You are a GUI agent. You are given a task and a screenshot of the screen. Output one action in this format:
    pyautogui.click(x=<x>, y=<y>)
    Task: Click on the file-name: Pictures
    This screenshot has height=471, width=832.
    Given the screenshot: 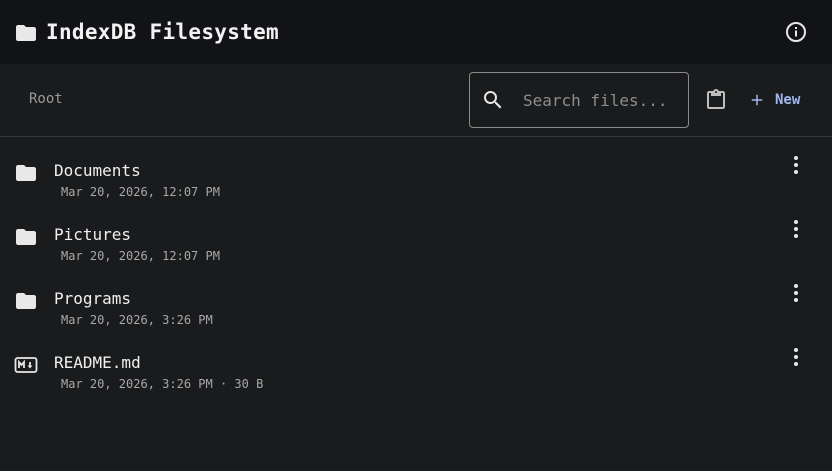 What is the action you would take?
    pyautogui.click(x=93, y=234)
    